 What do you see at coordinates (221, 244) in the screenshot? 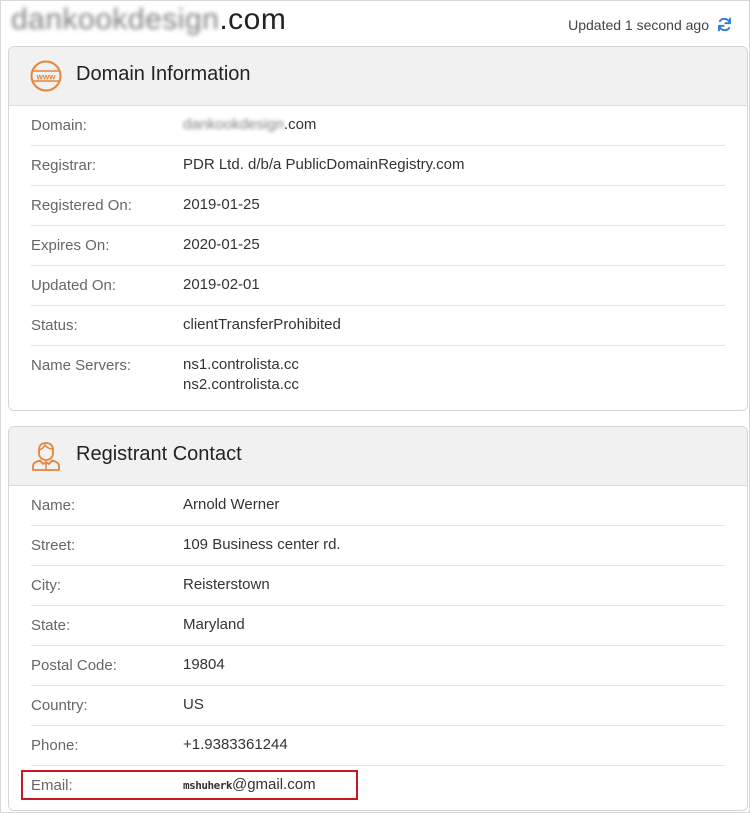
I see `value-expires-on: 2020-01-25` at bounding box center [221, 244].